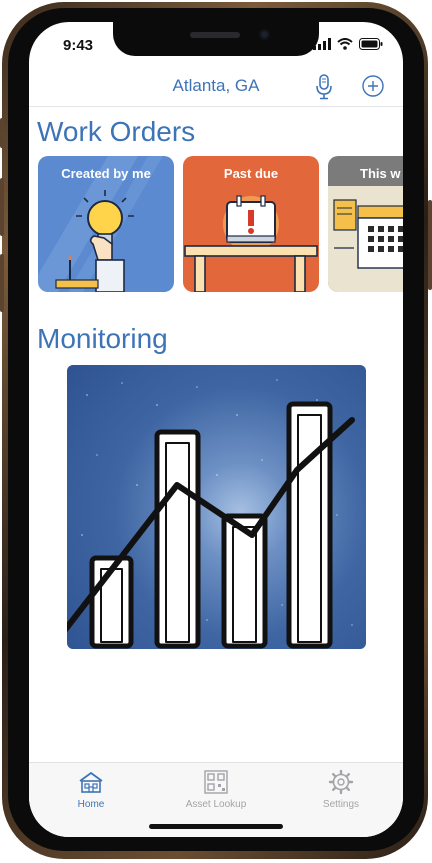 The image size is (432, 863). I want to click on gear-icon, so click(341, 782).